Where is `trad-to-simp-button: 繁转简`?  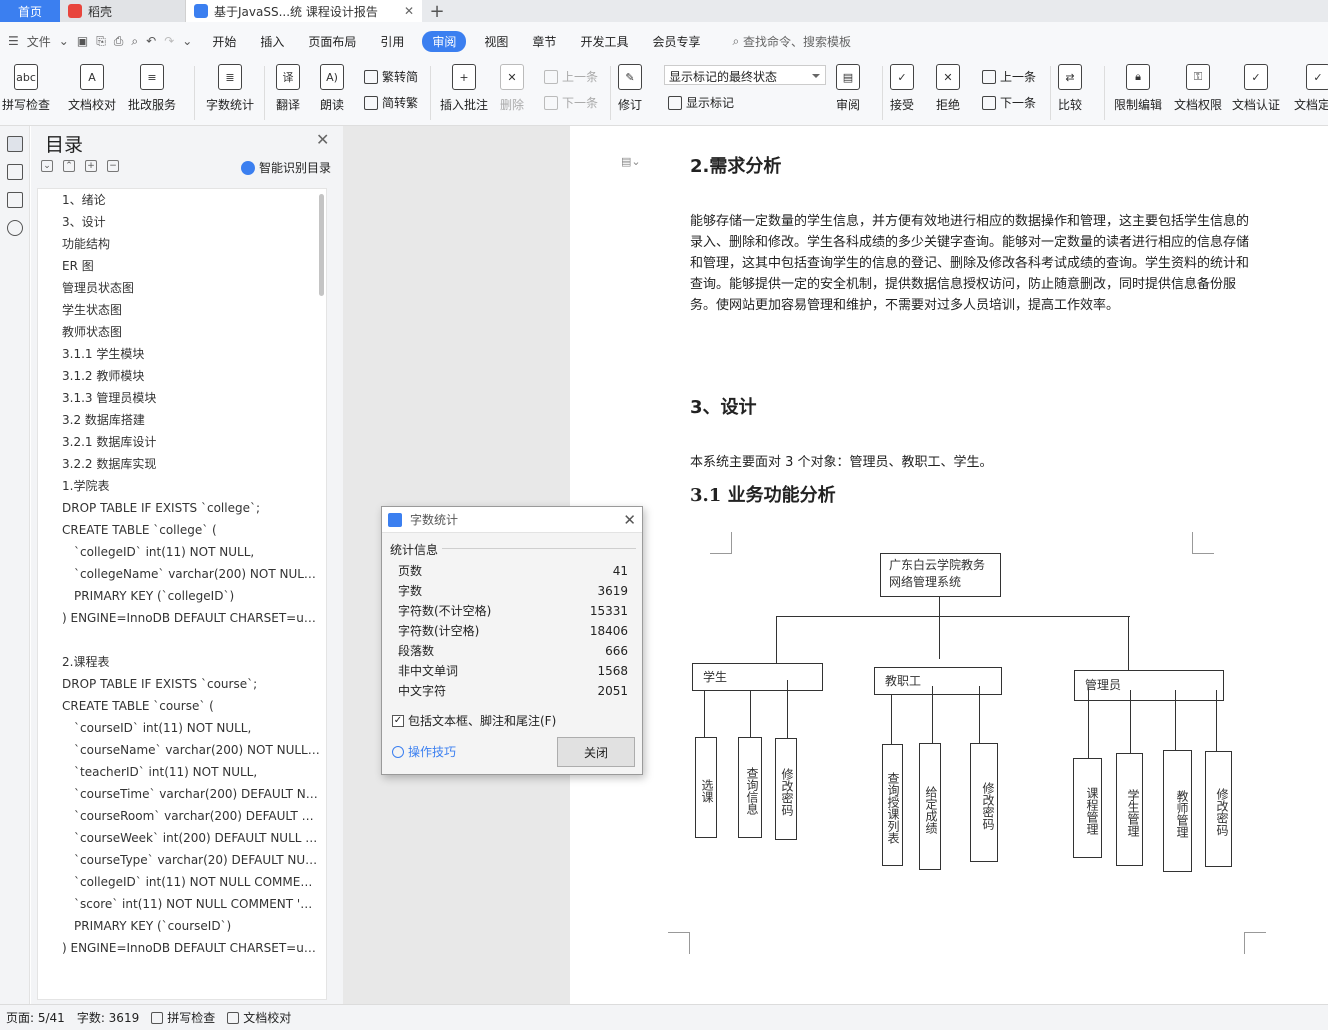 trad-to-simp-button: 繁转简 is located at coordinates (391, 76).